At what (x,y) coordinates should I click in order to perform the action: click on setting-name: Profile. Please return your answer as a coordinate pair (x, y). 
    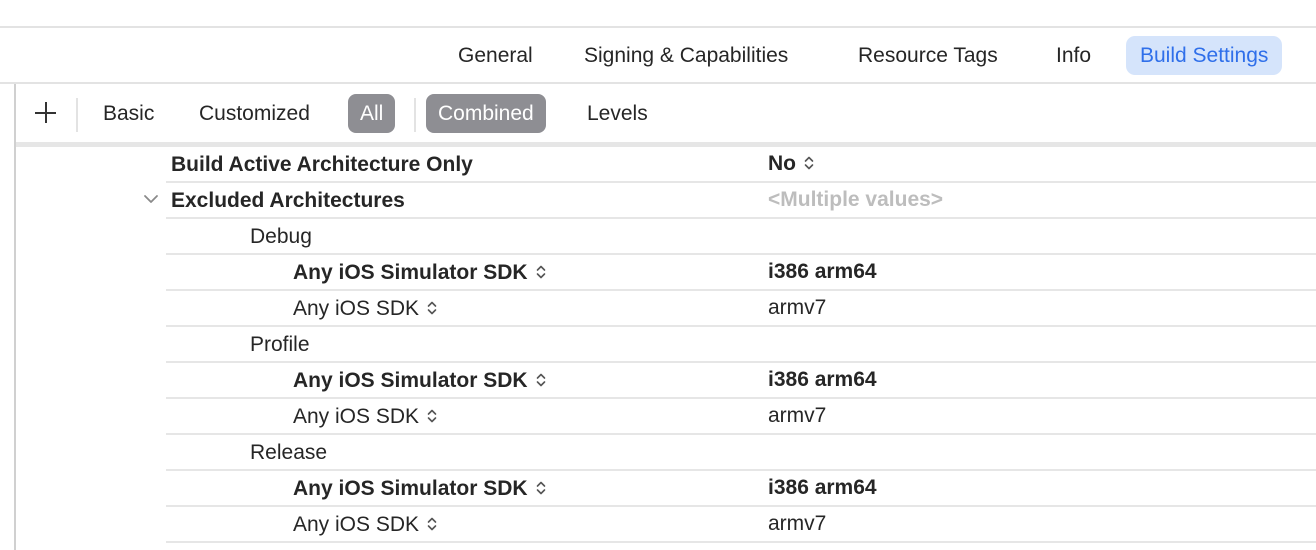
    Looking at the image, I should click on (280, 345).